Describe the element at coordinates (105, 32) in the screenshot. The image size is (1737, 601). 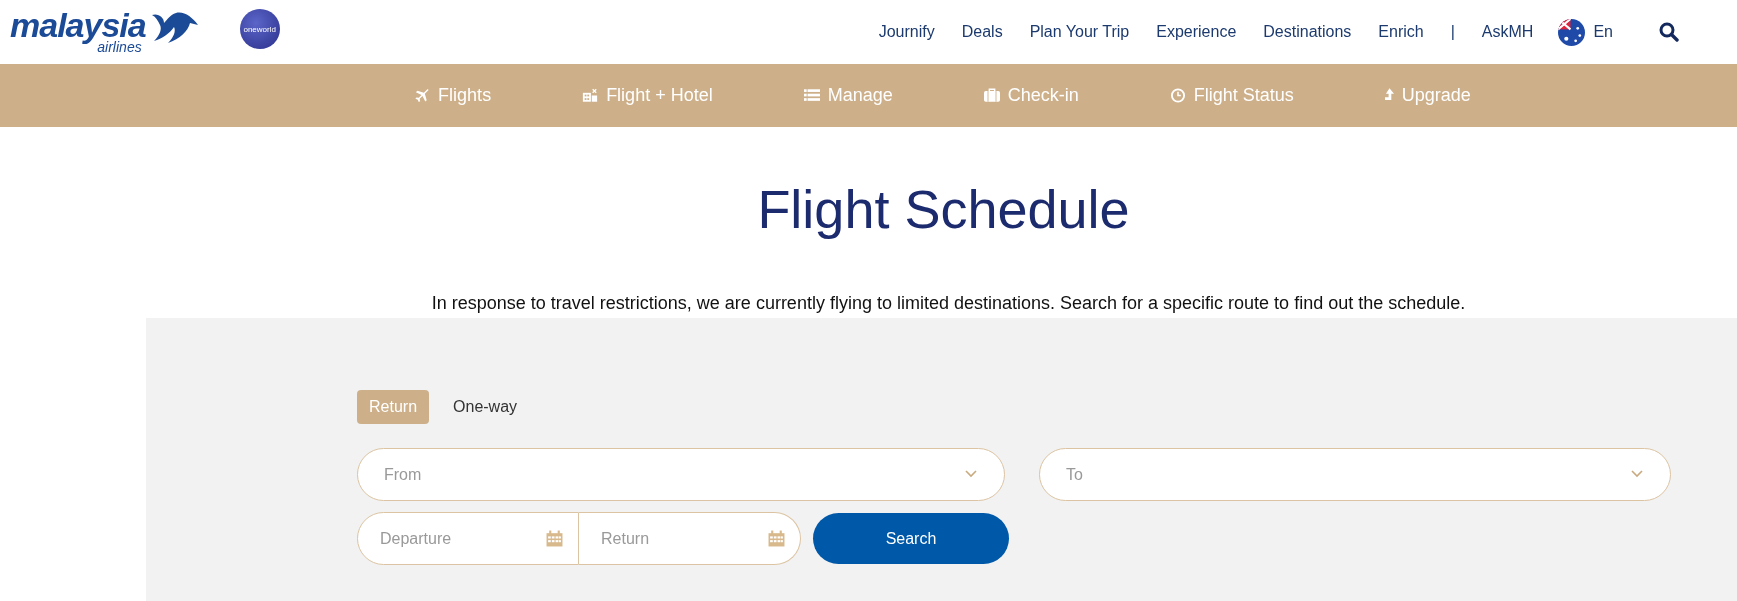
I see `airline-logo: malaysia airlines` at that location.